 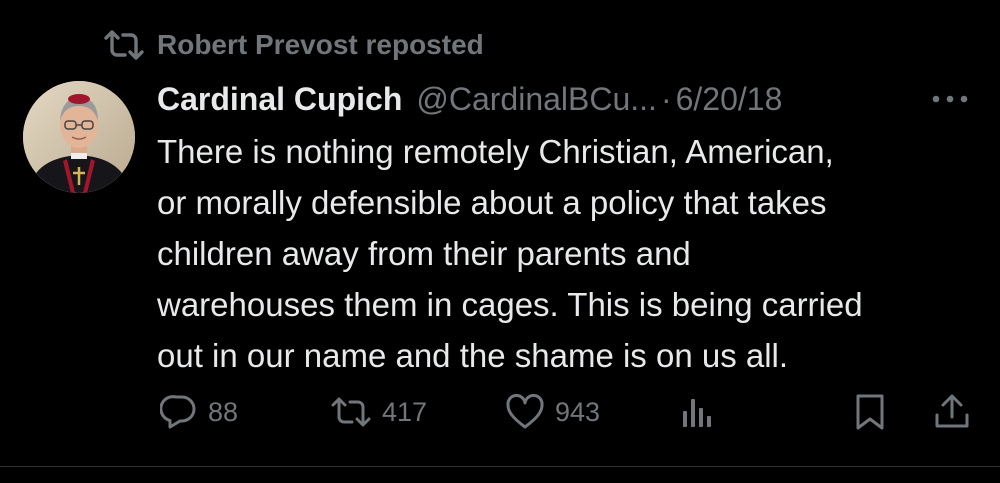 I want to click on avatar, so click(x=79, y=137).